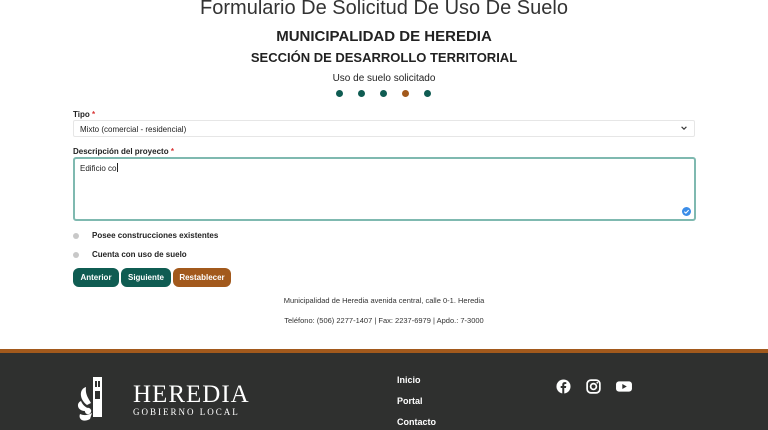 The image size is (768, 430). What do you see at coordinates (384, 128) in the screenshot?
I see `tipo-select: Mixto (comercial - residencial)` at bounding box center [384, 128].